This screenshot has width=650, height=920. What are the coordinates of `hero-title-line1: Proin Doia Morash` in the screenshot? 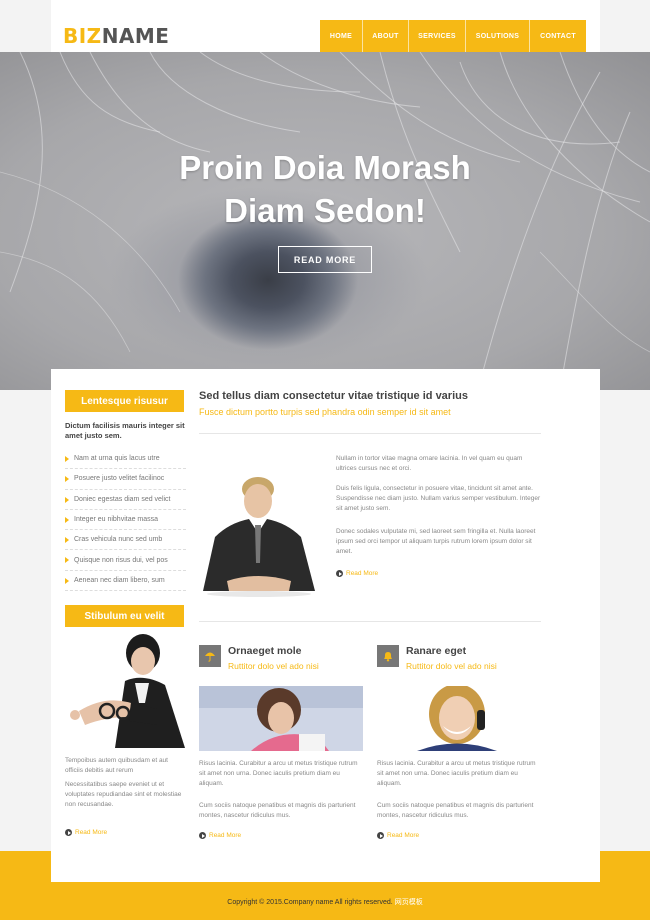 It's located at (325, 167).